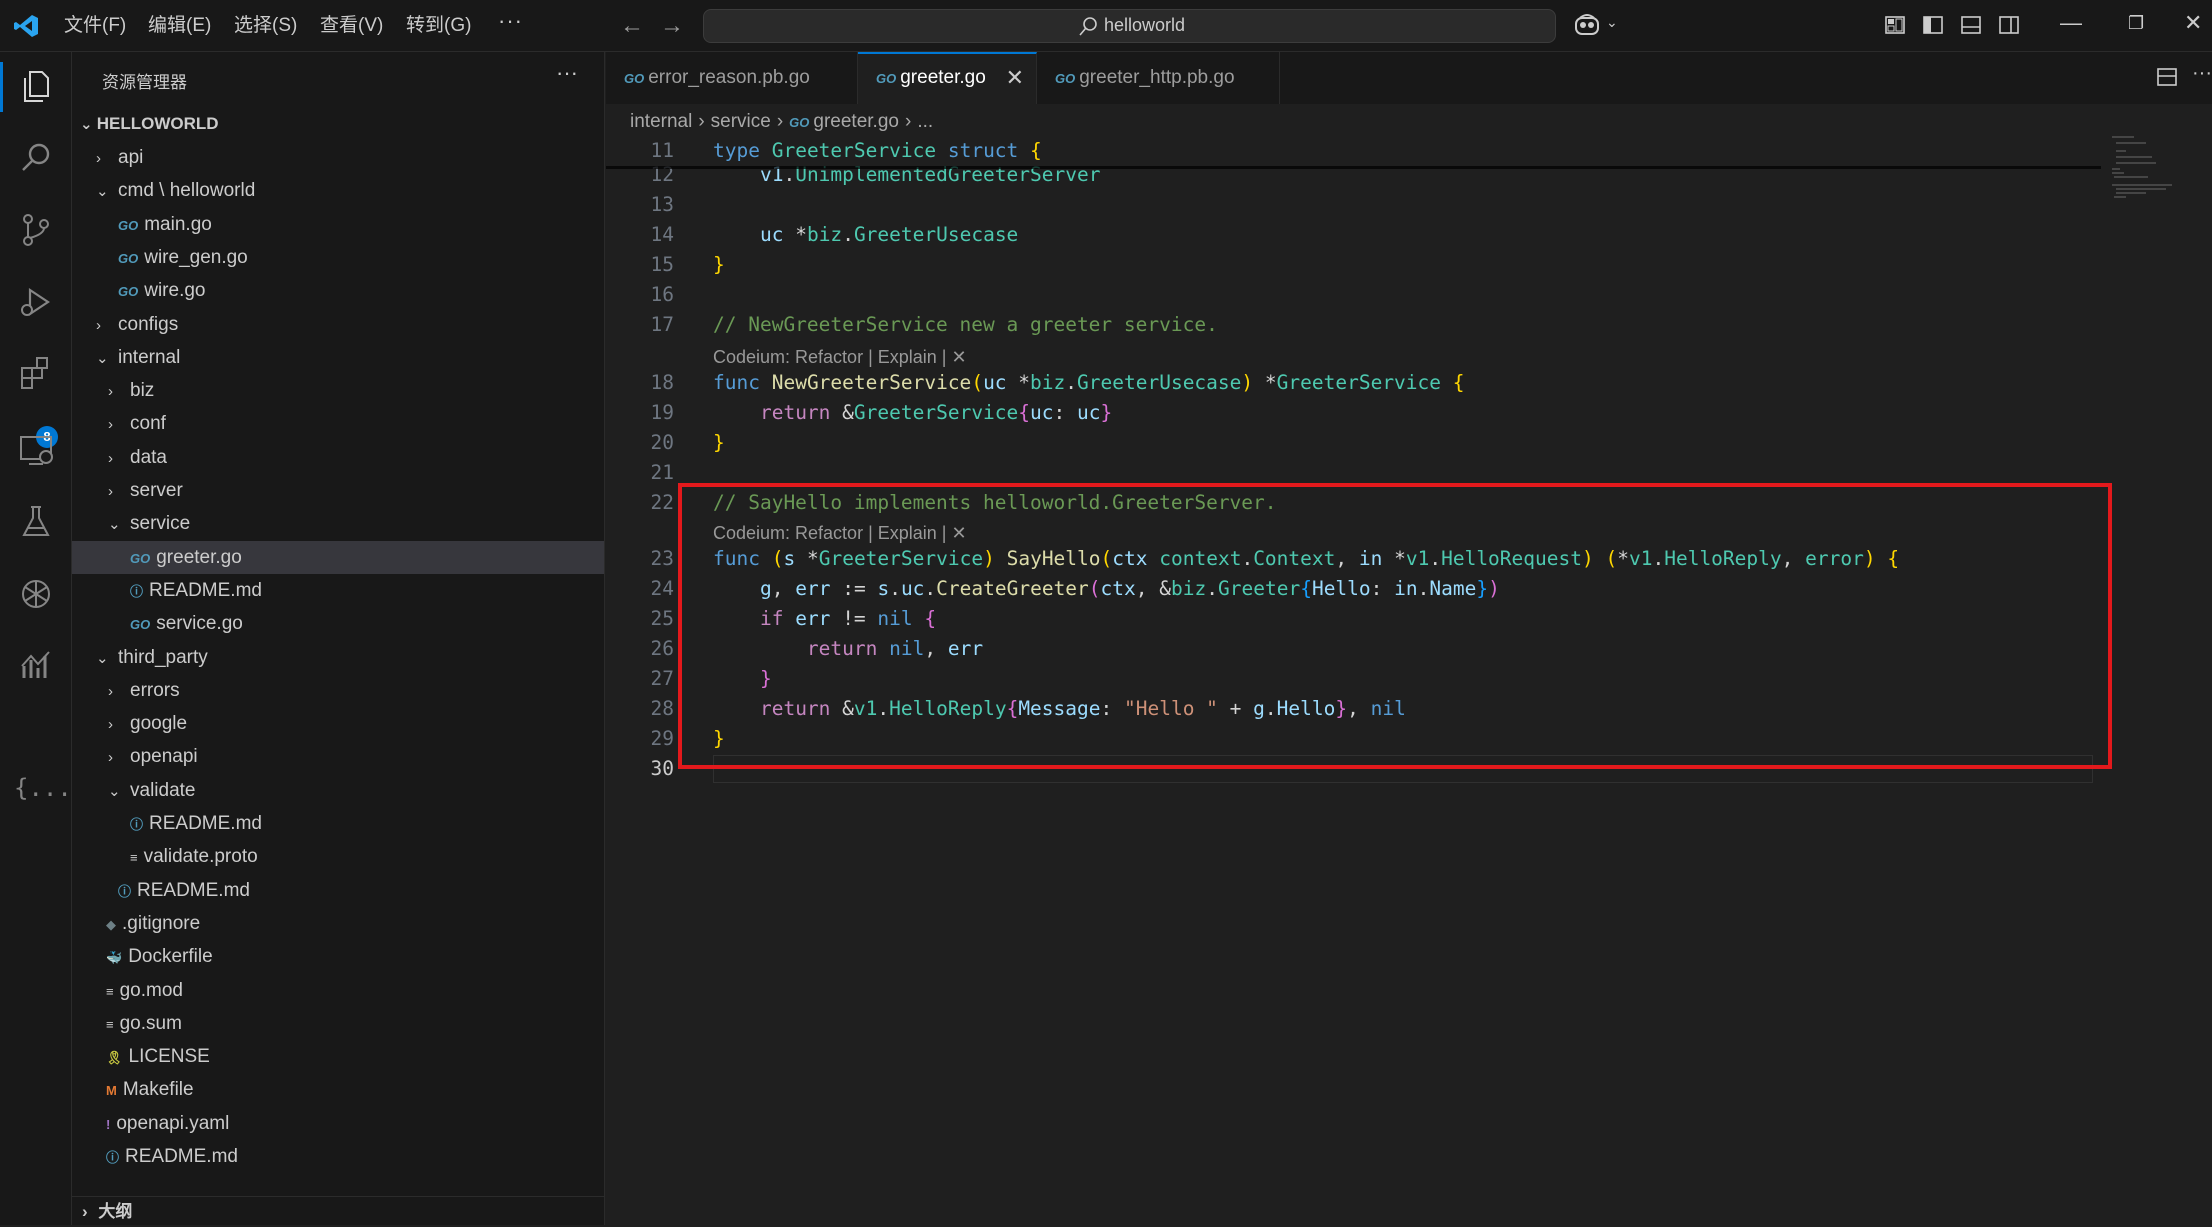 This screenshot has width=2212, height=1227. What do you see at coordinates (1129, 26) in the screenshot?
I see `command-center-search: helloworld` at bounding box center [1129, 26].